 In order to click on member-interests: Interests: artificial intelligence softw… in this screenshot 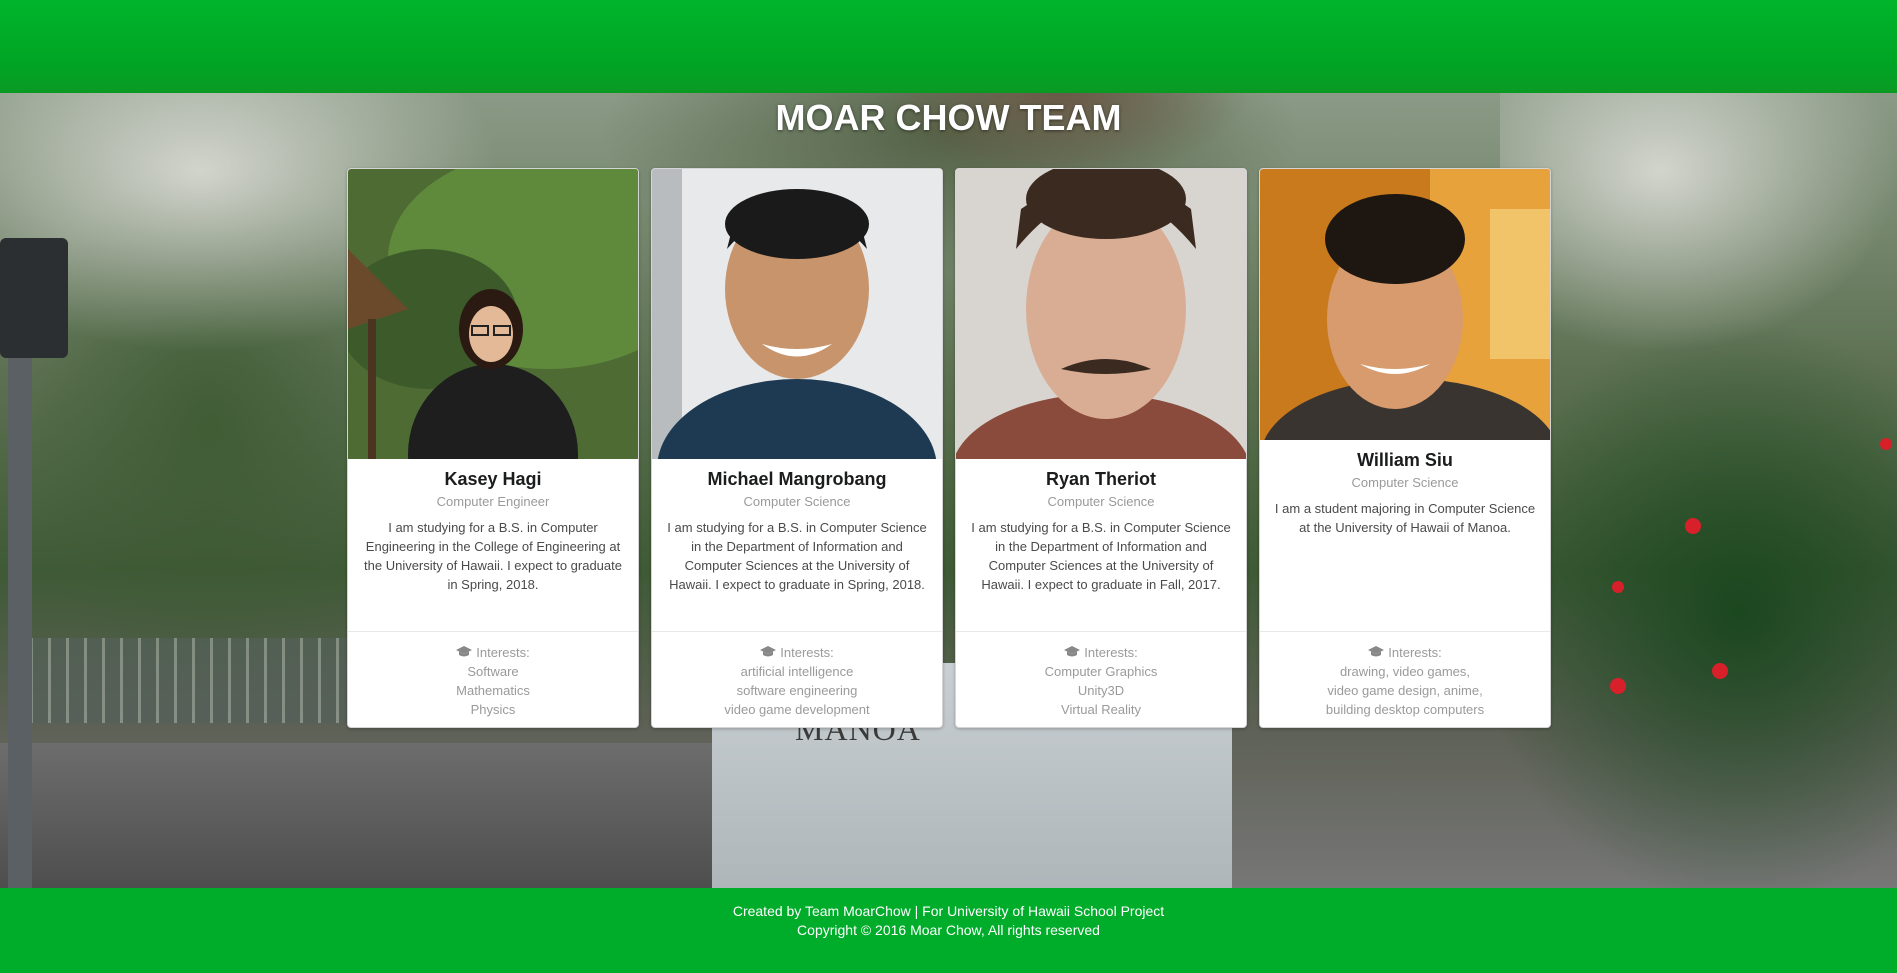, I will do `click(797, 679)`.